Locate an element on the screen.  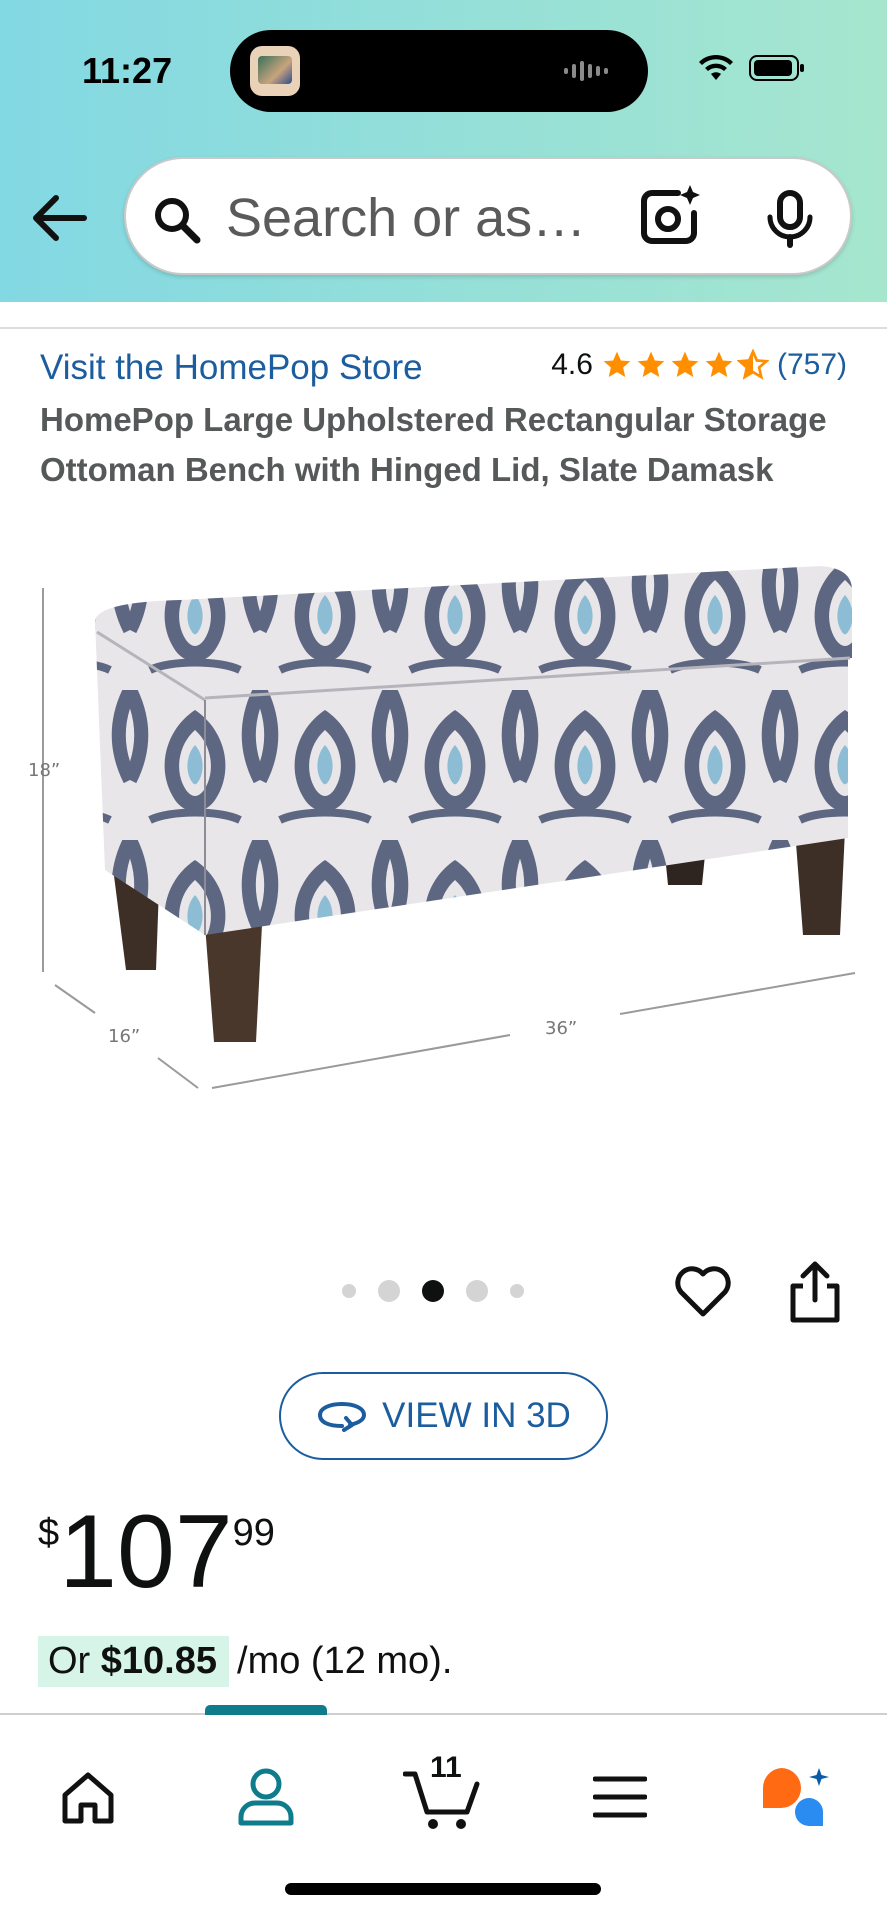
heart-icon is located at coordinates (703, 1291).